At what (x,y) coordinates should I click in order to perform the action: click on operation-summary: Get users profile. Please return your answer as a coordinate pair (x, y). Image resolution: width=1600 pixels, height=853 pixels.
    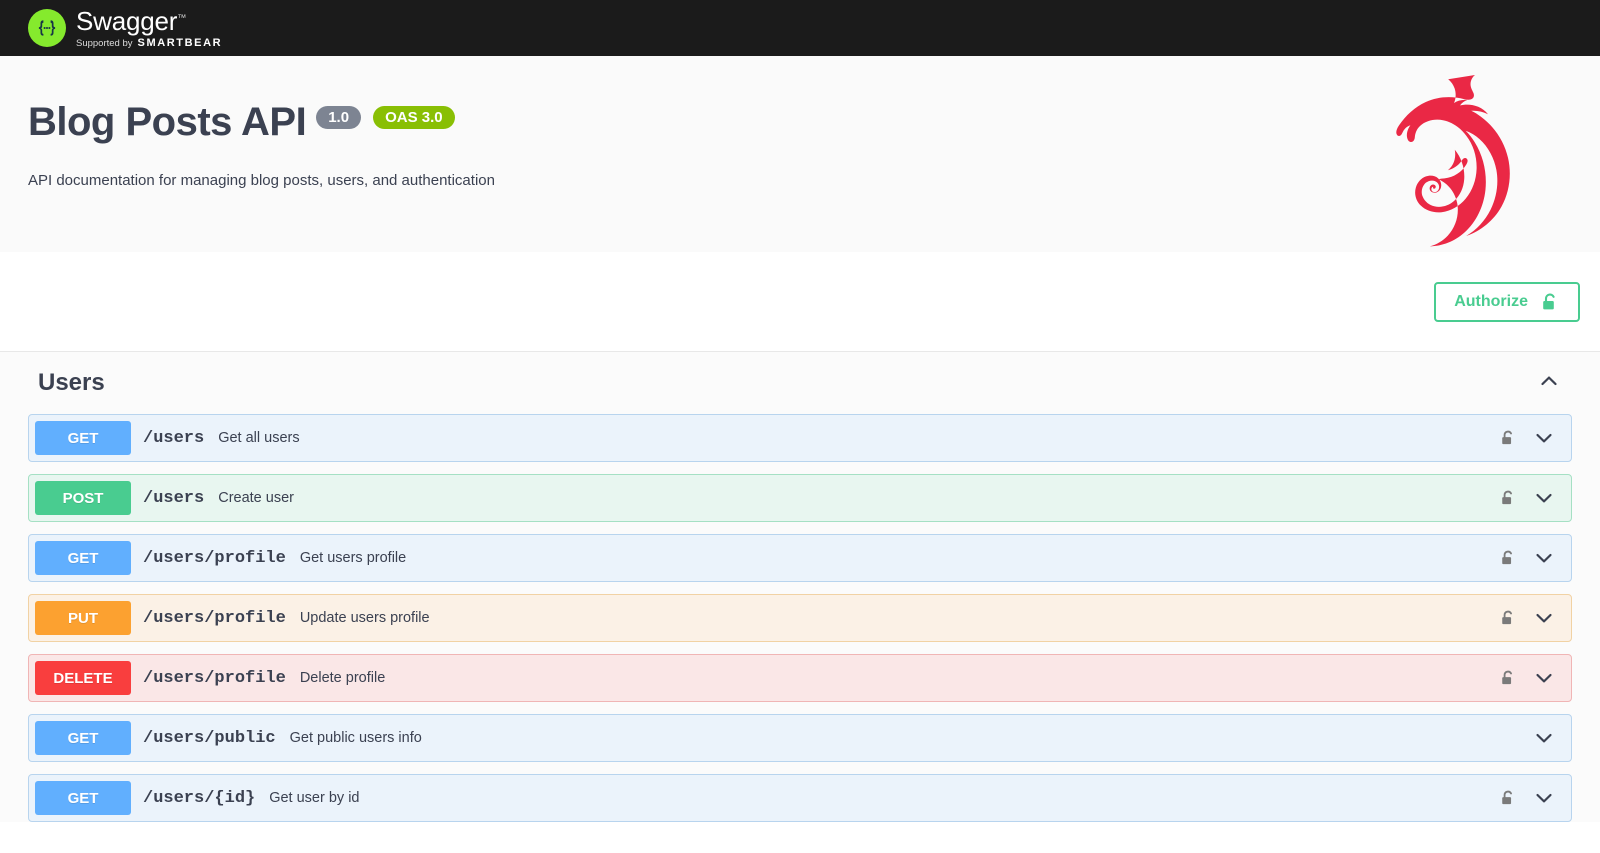
    Looking at the image, I should click on (353, 558).